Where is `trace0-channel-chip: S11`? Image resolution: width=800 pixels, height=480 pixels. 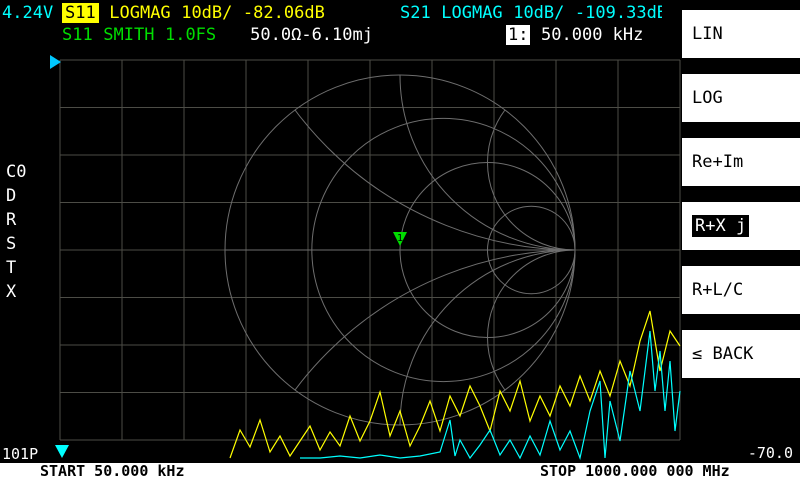 trace0-channel-chip: S11 is located at coordinates (80, 13).